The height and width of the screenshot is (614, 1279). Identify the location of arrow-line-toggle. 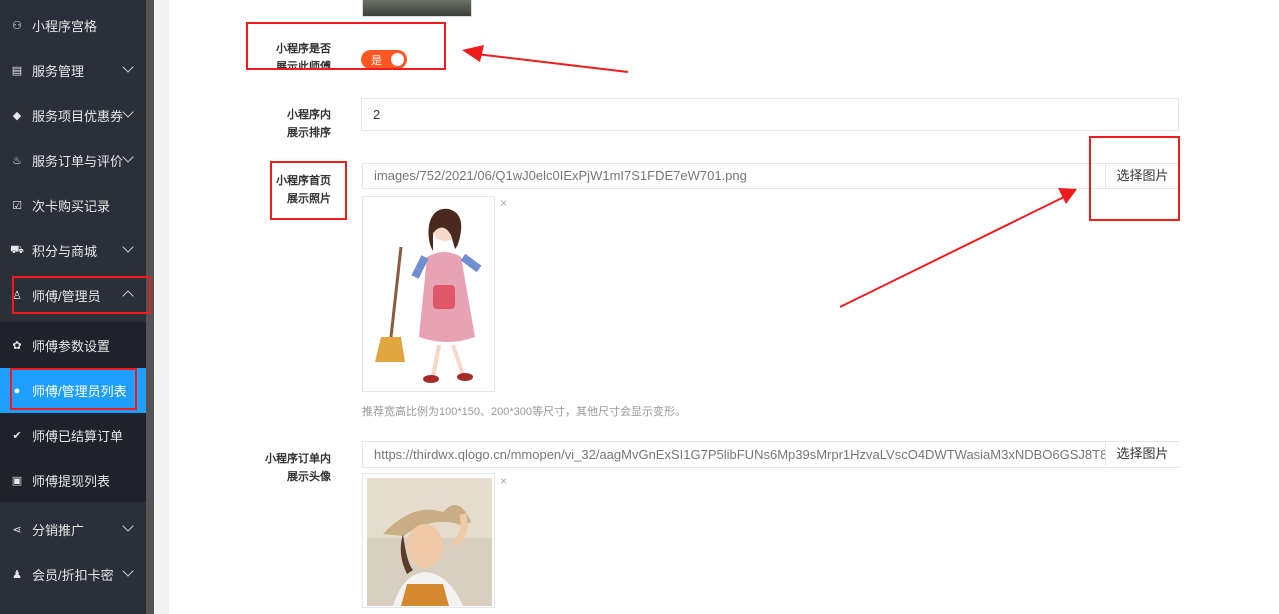
(552, 63).